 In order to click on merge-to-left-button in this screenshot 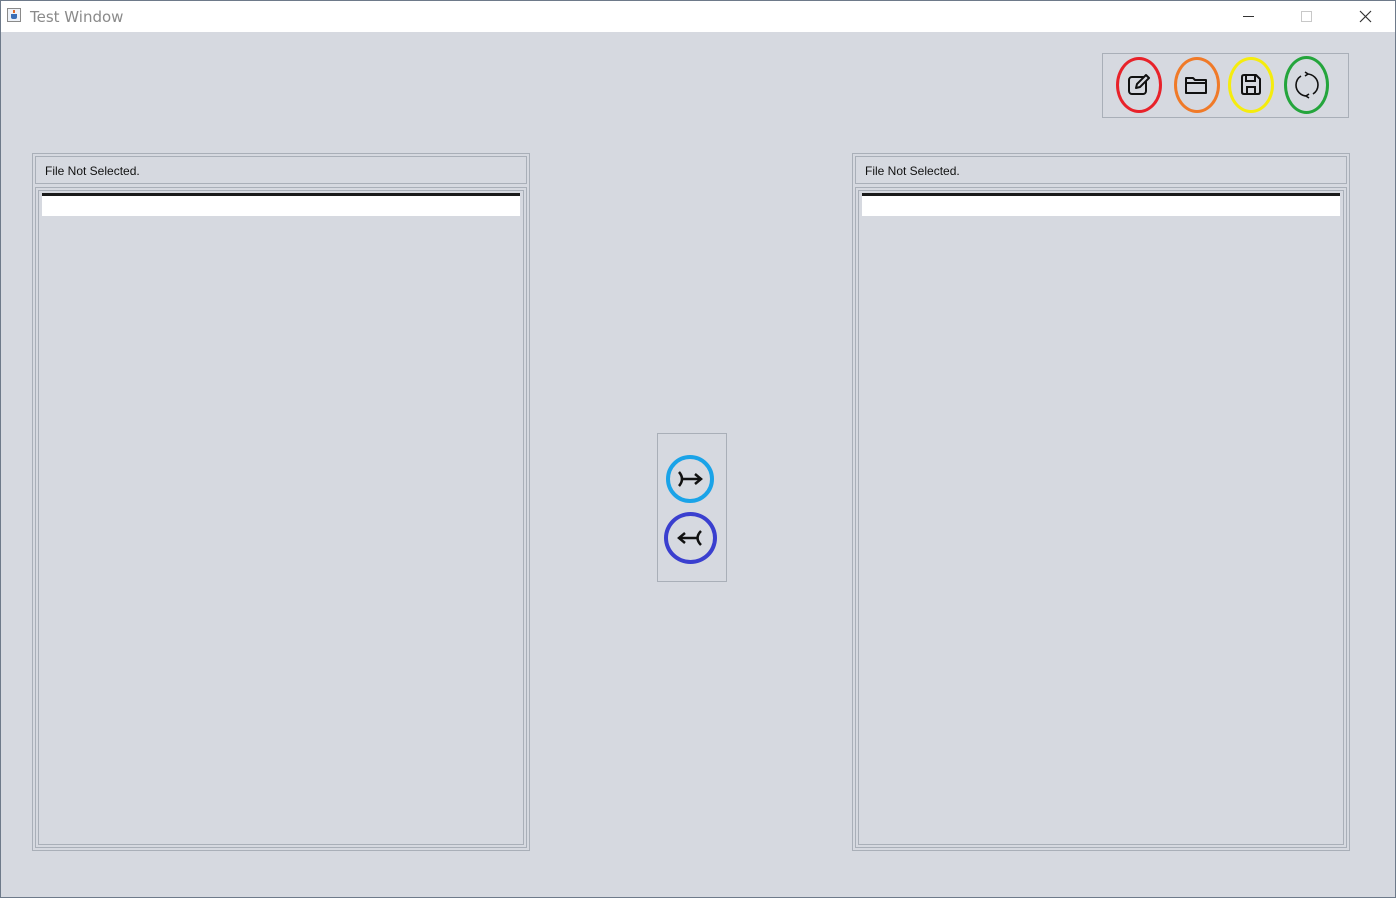, I will do `click(690, 538)`.